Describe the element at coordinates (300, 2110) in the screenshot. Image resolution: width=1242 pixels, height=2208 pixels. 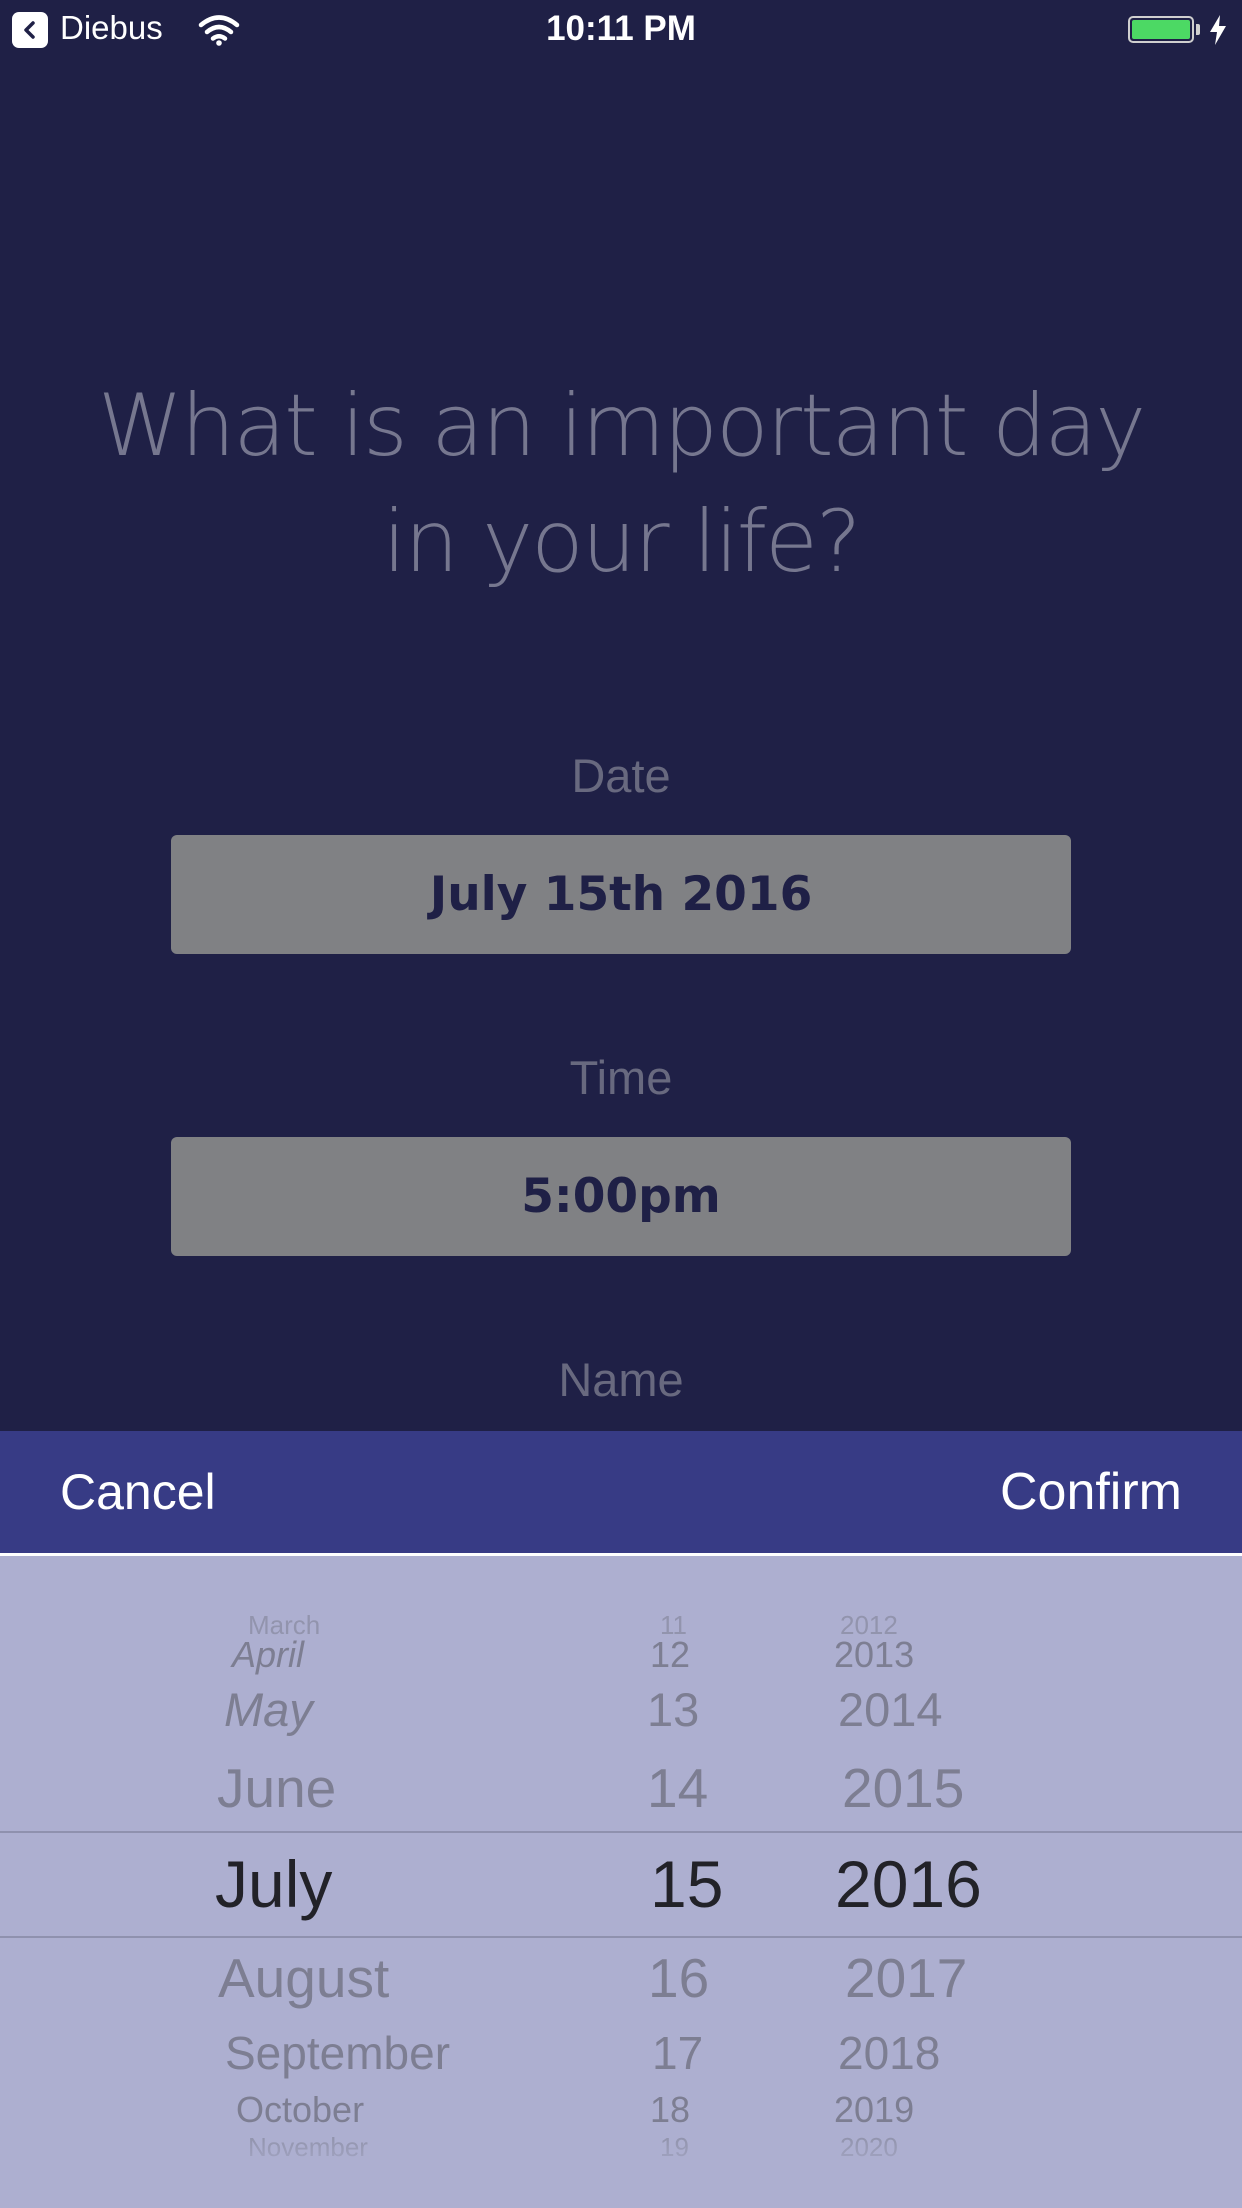
I see `picker-month-item: October` at that location.